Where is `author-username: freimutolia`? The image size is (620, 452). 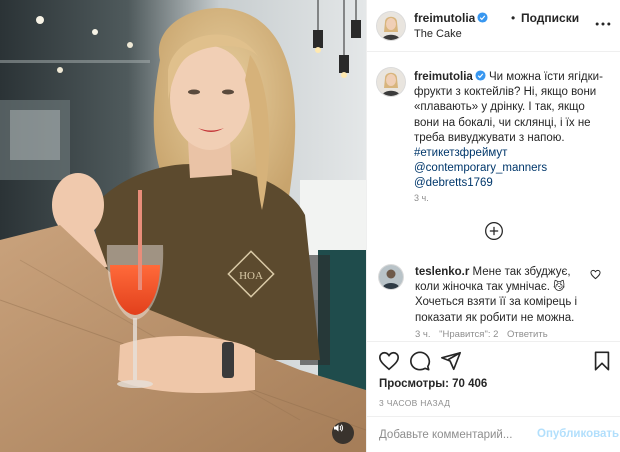 author-username: freimutolia is located at coordinates (451, 18).